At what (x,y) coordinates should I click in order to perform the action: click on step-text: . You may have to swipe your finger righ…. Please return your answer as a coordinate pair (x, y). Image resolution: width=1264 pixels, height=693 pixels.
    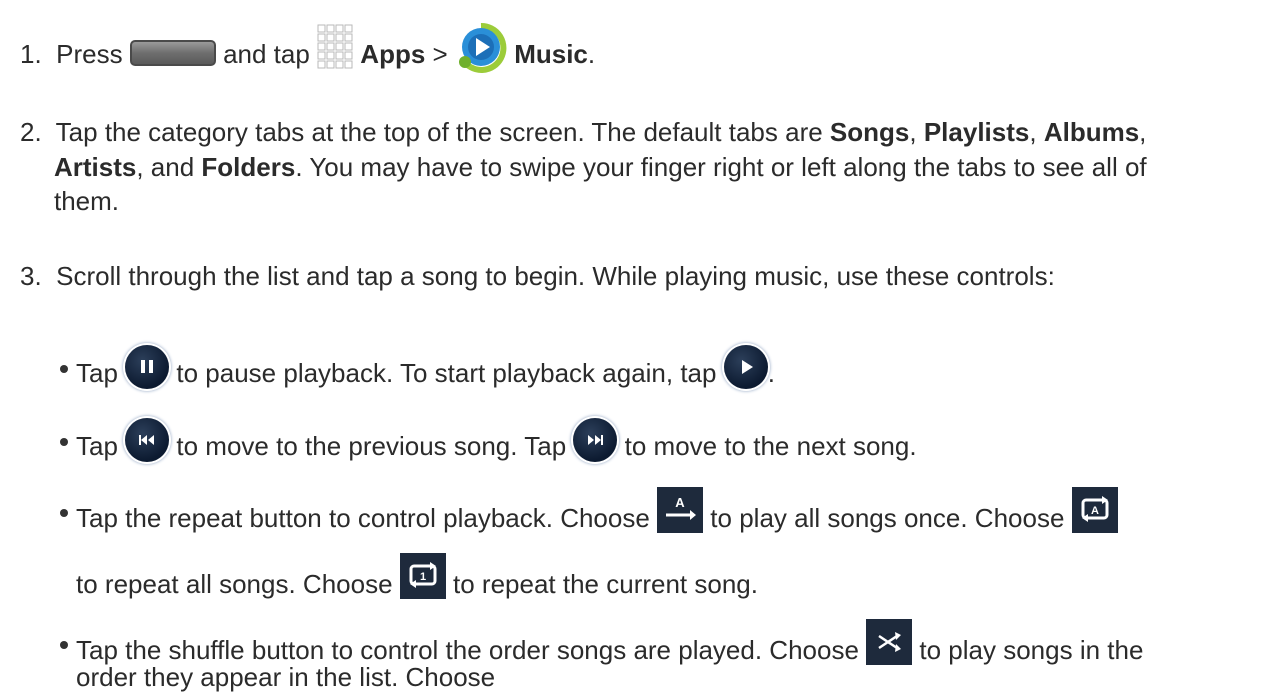
    Looking at the image, I should click on (721, 167).